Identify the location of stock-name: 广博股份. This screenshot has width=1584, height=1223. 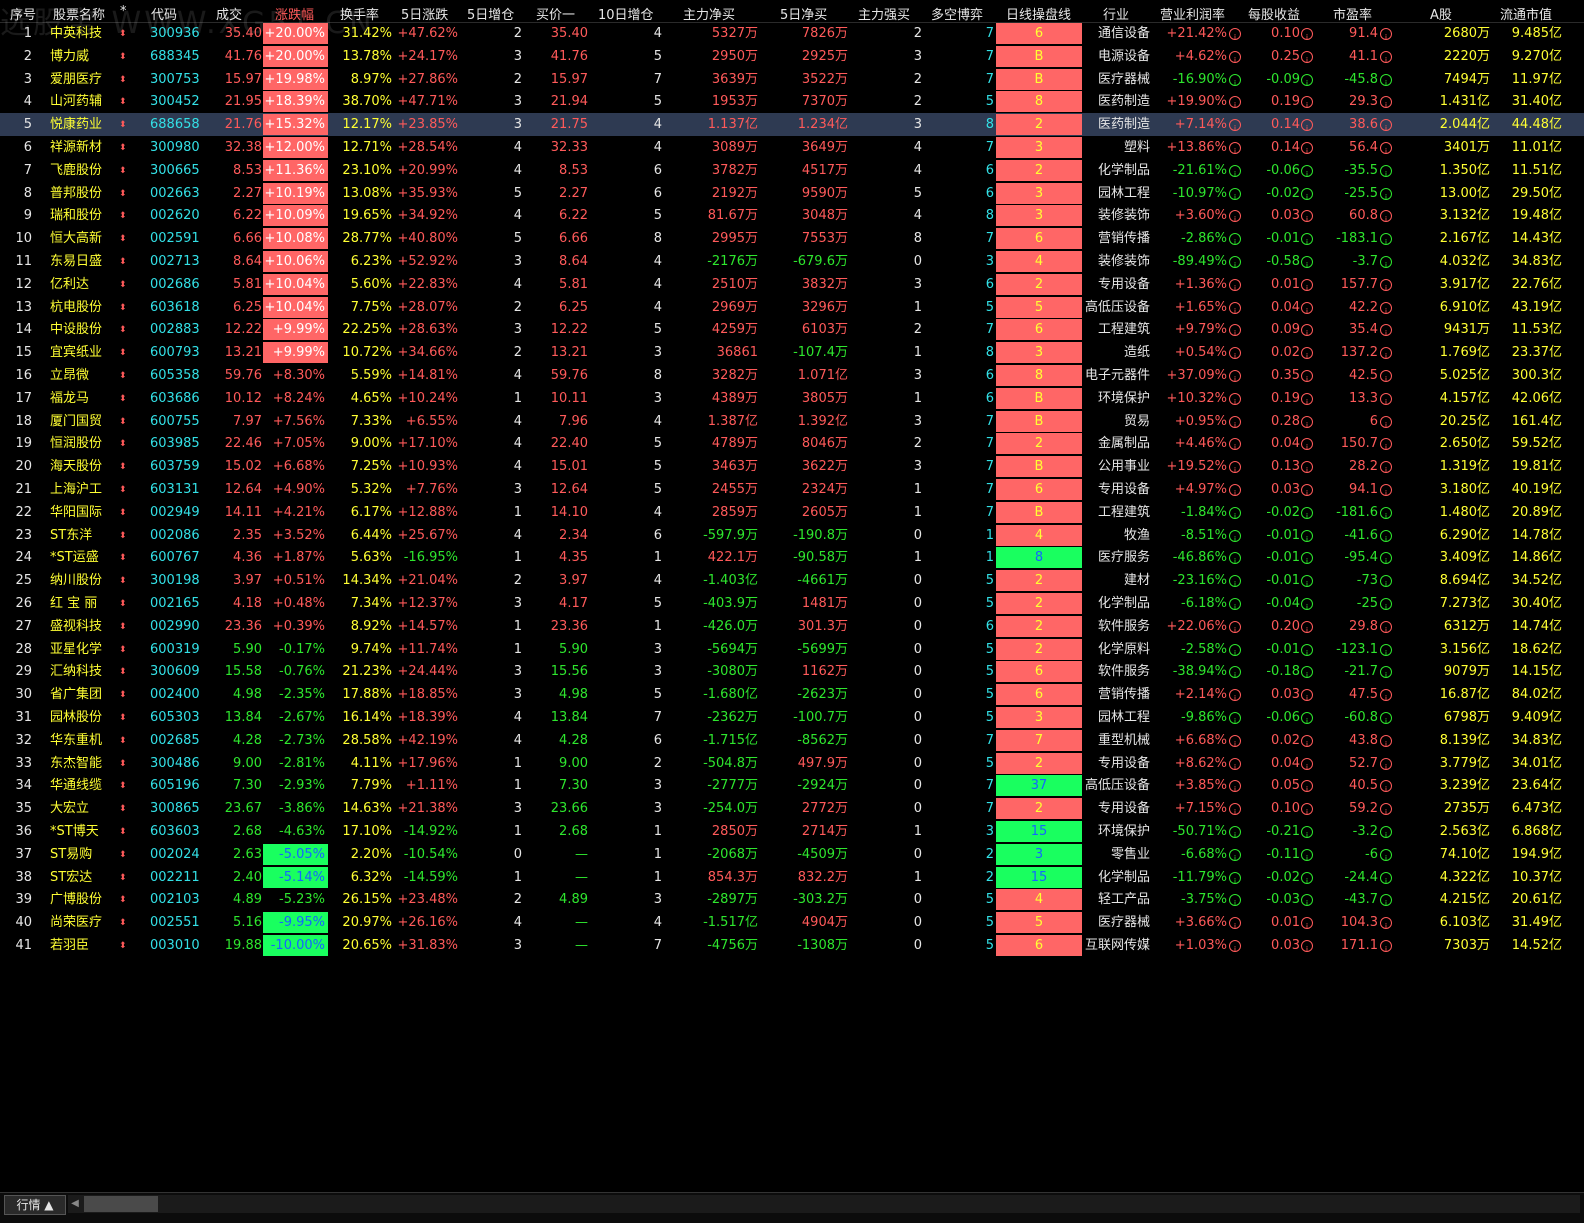
(76, 899).